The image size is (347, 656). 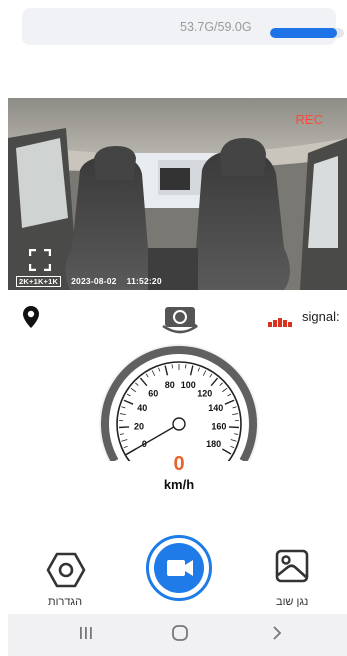 I want to click on storage-progress-bar, so click(x=307, y=33).